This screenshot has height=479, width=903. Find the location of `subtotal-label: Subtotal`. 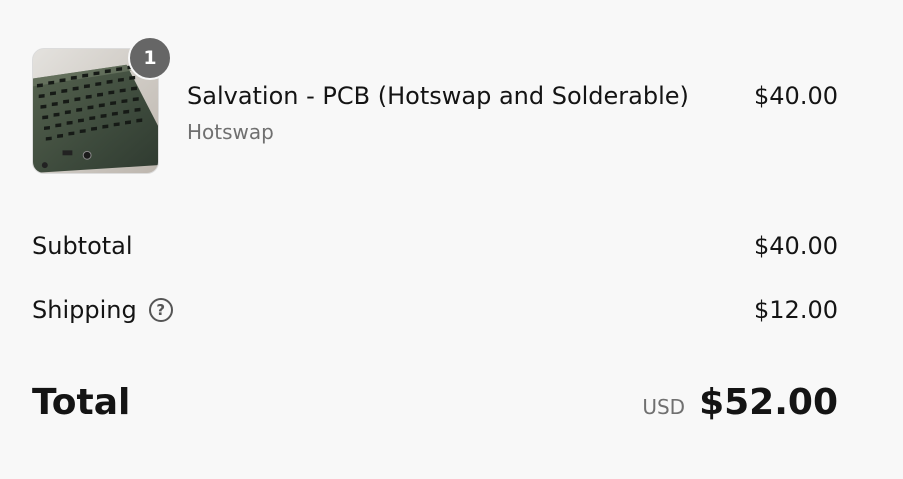

subtotal-label: Subtotal is located at coordinates (82, 246).